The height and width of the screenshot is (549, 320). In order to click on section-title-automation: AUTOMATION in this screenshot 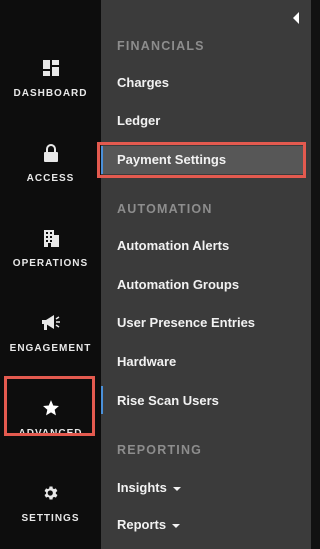, I will do `click(165, 209)`.